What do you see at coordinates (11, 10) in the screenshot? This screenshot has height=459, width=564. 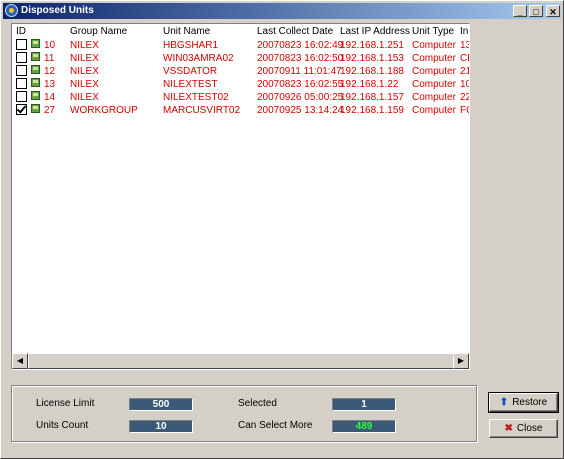 I see `app-icon` at bounding box center [11, 10].